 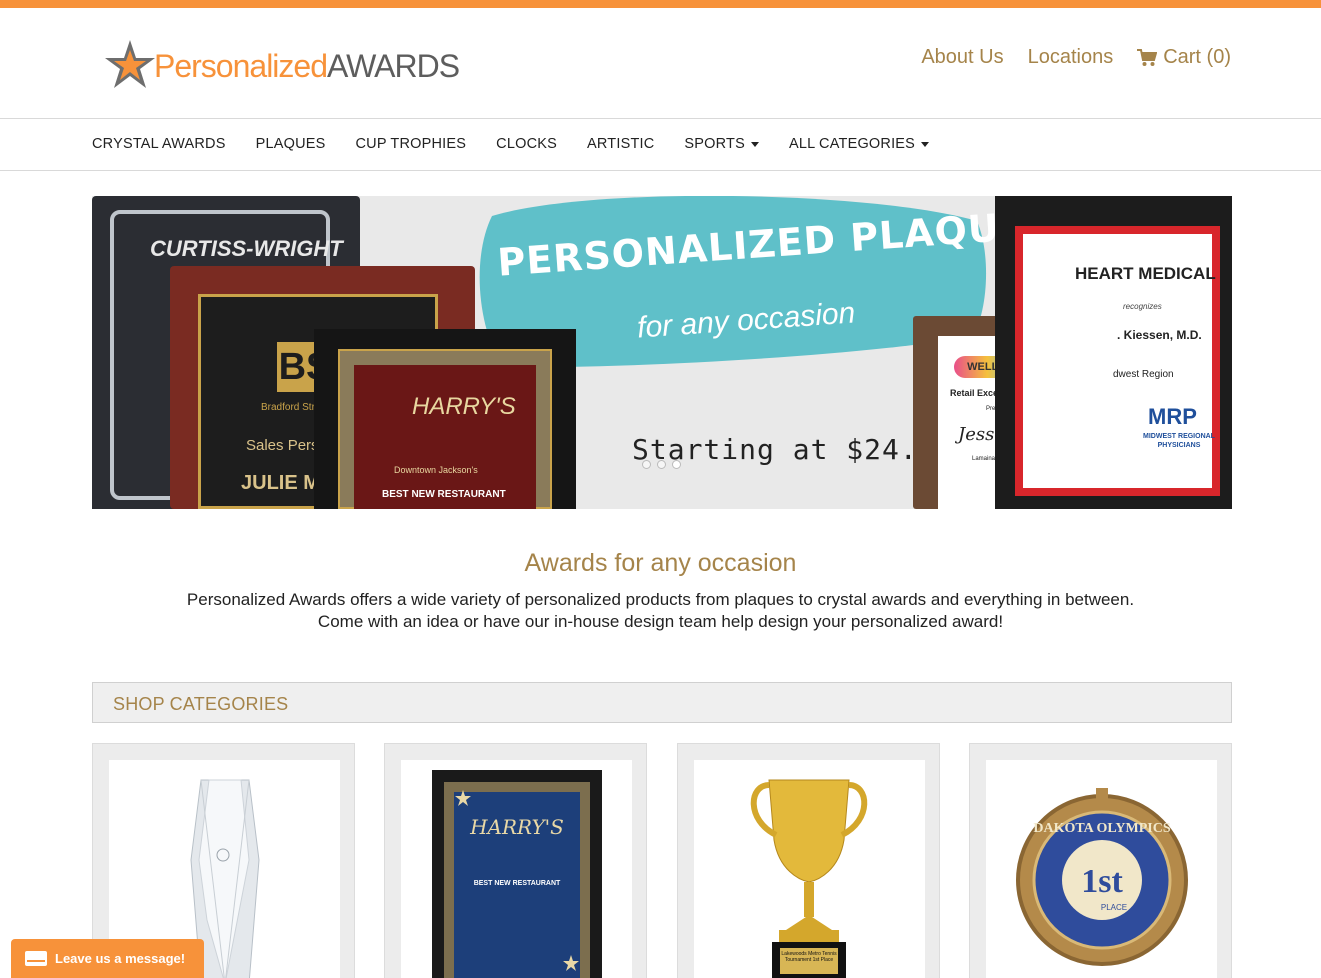 I want to click on nav-plaques: PLAQUES, so click(x=291, y=144).